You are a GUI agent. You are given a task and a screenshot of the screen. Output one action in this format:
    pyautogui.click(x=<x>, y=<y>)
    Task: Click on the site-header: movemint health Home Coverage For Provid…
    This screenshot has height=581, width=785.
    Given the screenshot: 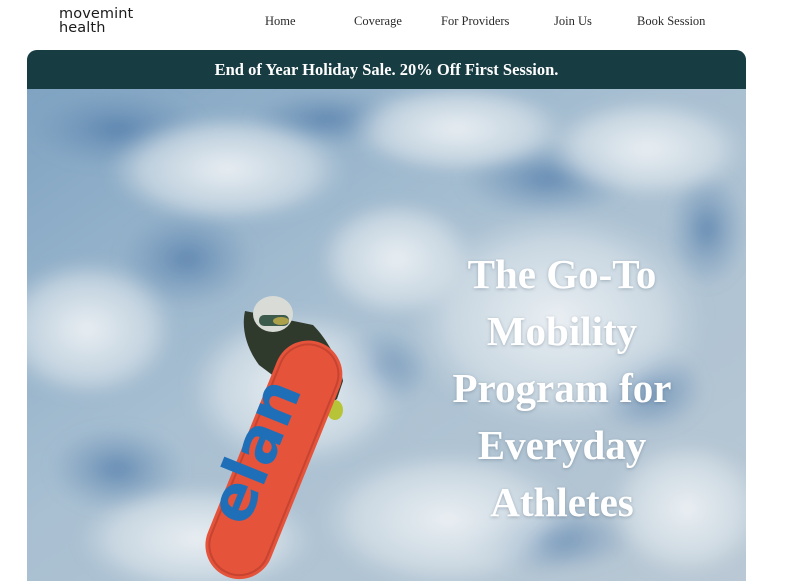 What is the action you would take?
    pyautogui.click(x=392, y=24)
    